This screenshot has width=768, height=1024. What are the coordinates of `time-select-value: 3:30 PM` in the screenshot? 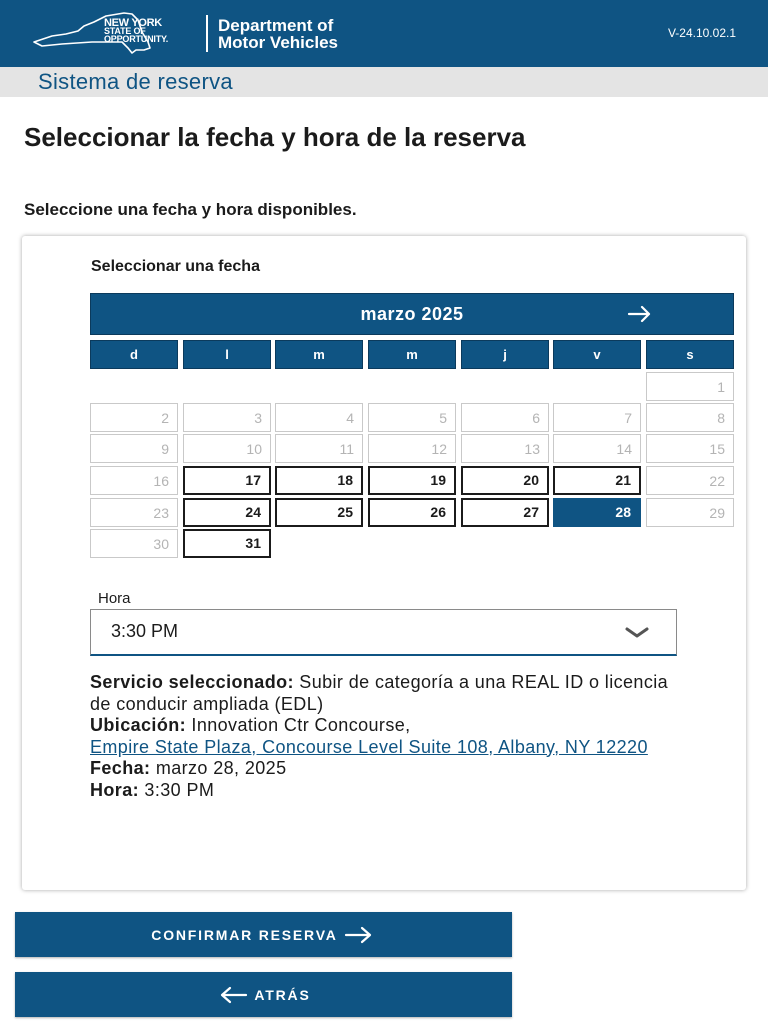 It's located at (145, 631).